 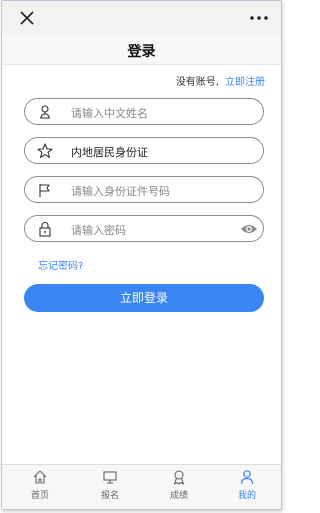 What do you see at coordinates (120, 191) in the screenshot?
I see `id-number-placeholder: 请输入身份证件号码` at bounding box center [120, 191].